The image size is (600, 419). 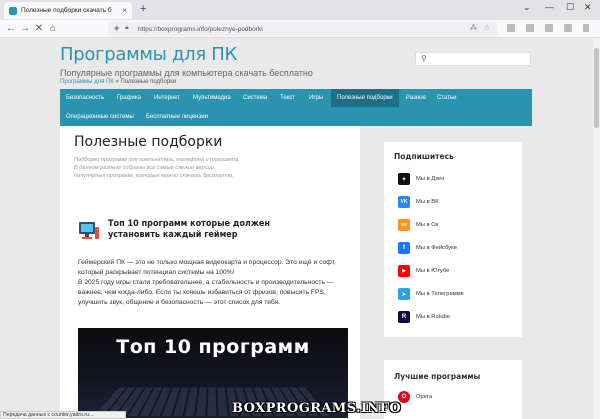 What do you see at coordinates (473, 28) in the screenshot?
I see `translate-icon: ⁂` at bounding box center [473, 28].